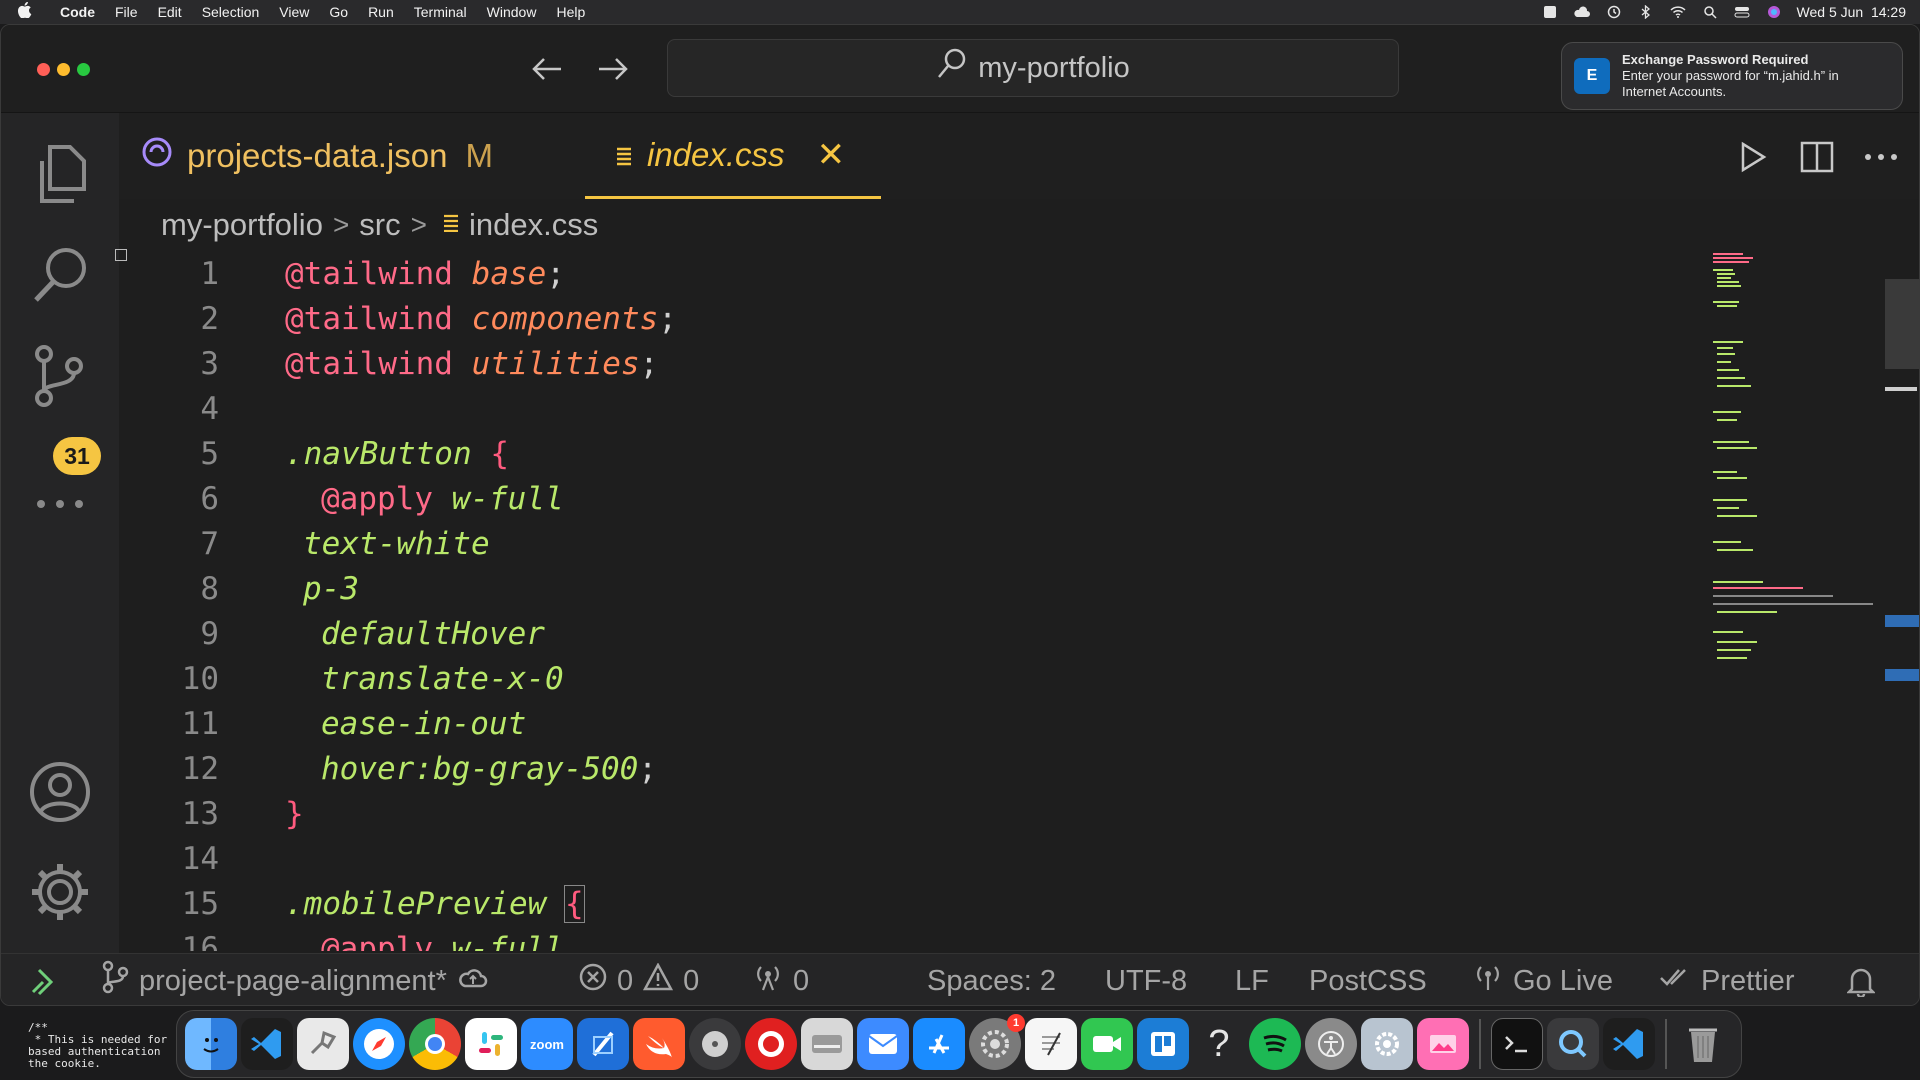 The height and width of the screenshot is (1080, 1920). Describe the element at coordinates (533, 225) in the screenshot. I see `breadcrumb-item-file: index.css` at that location.